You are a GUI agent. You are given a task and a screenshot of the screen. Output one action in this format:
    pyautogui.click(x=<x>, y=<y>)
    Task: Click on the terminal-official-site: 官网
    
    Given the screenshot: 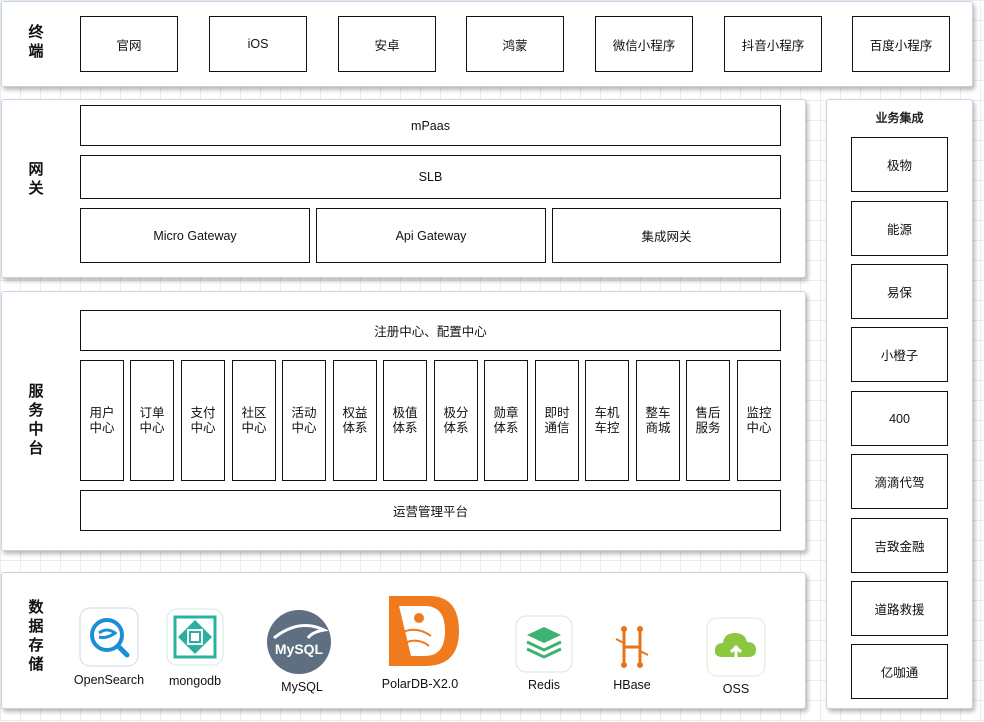 What is the action you would take?
    pyautogui.click(x=129, y=44)
    